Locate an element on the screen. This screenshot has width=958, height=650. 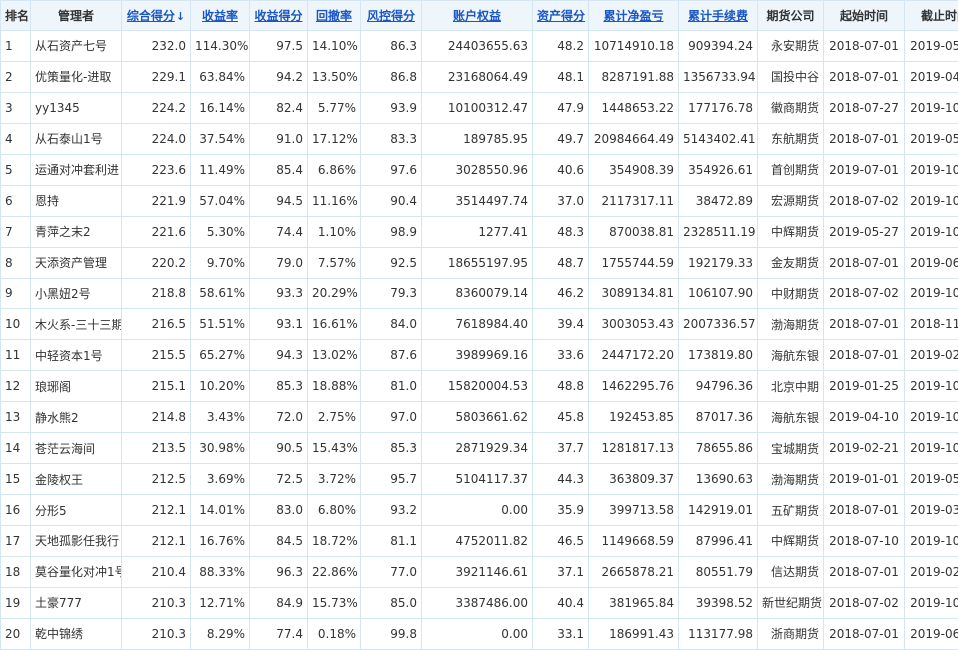
asset-score-cell: 33.1 is located at coordinates (561, 633).